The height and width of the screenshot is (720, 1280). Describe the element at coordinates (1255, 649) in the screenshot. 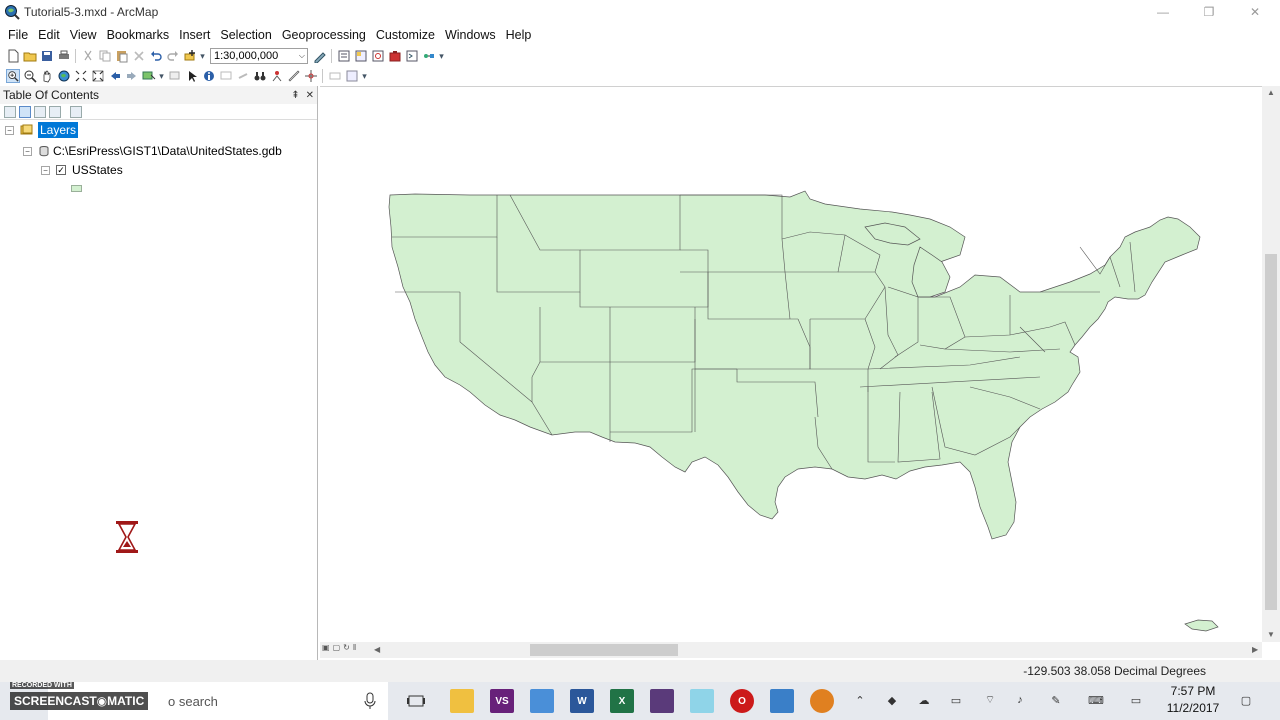

I see `scroll-right-icon: ▶` at that location.